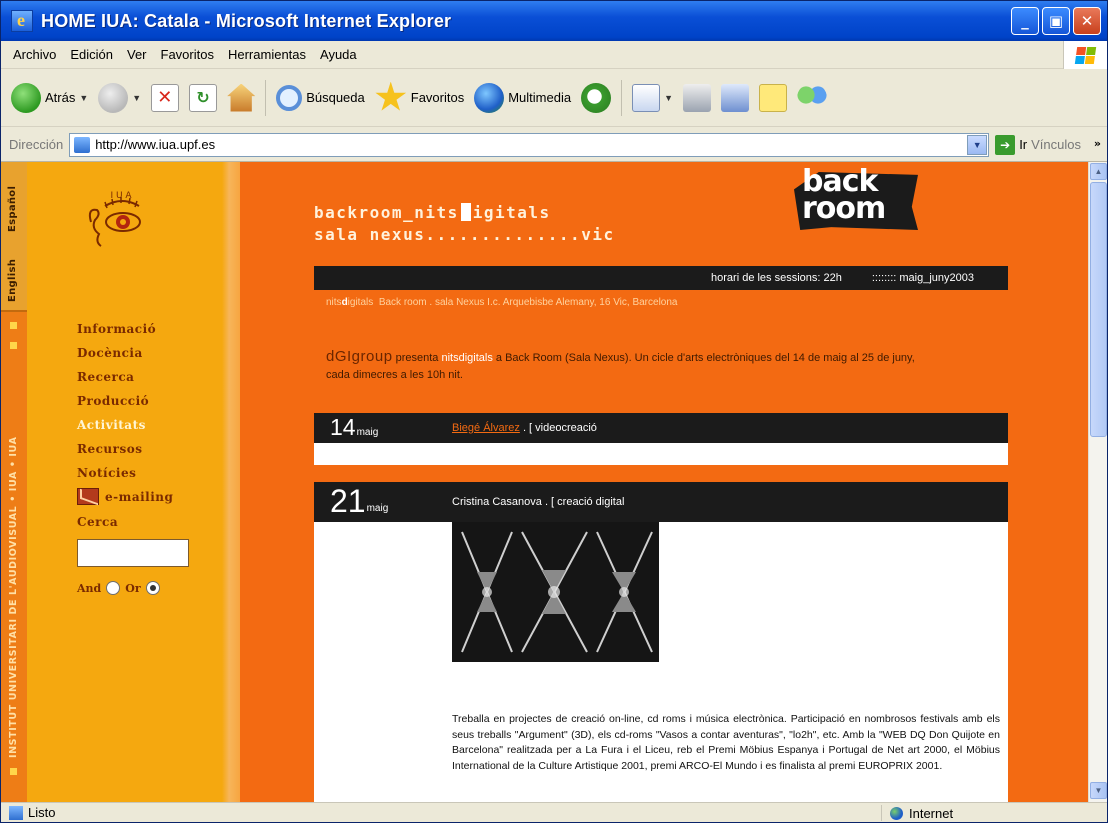  I want to click on go-button: Ir, so click(1023, 144).